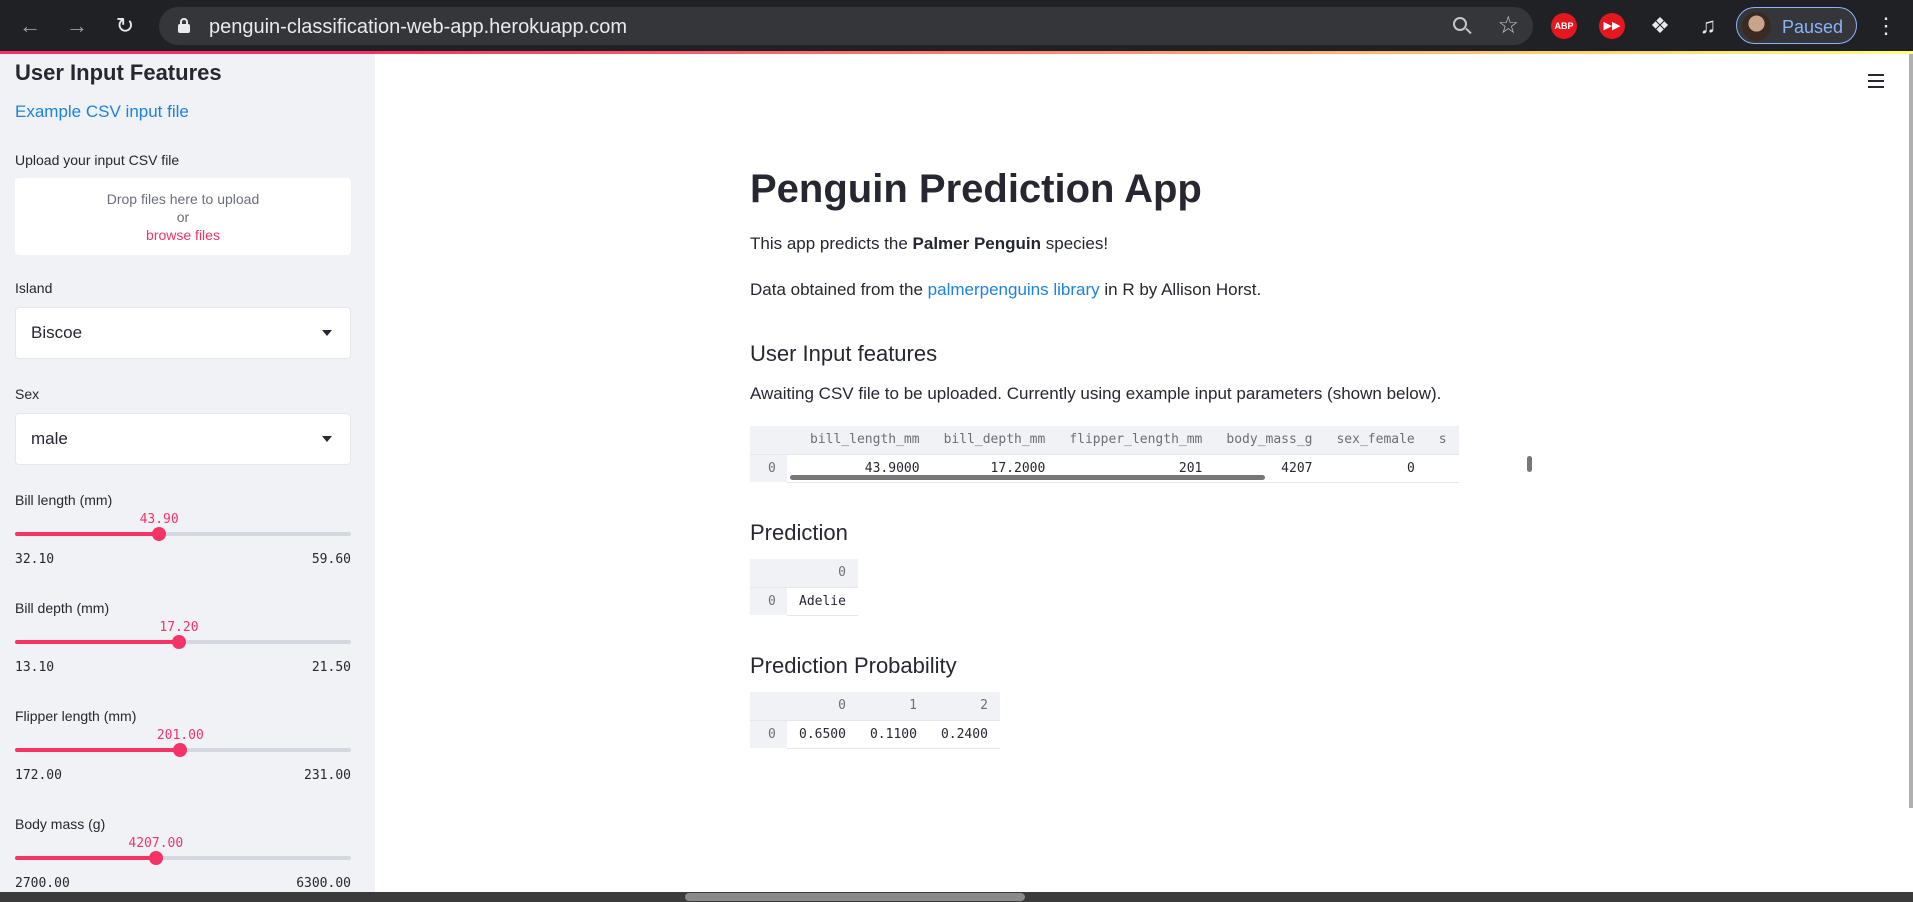  I want to click on table-row: 0 Adelie, so click(804, 601).